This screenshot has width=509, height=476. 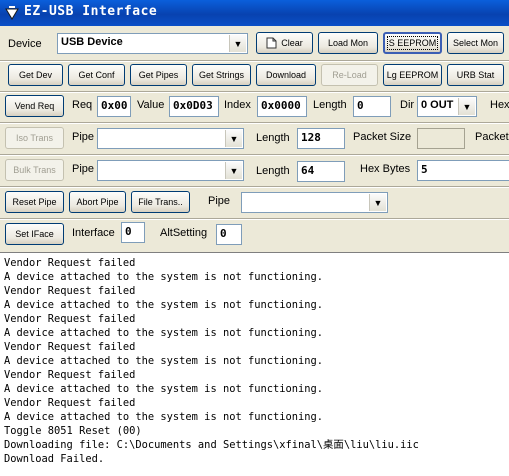 I want to click on vend-req-button: Vend Req, so click(x=34, y=106).